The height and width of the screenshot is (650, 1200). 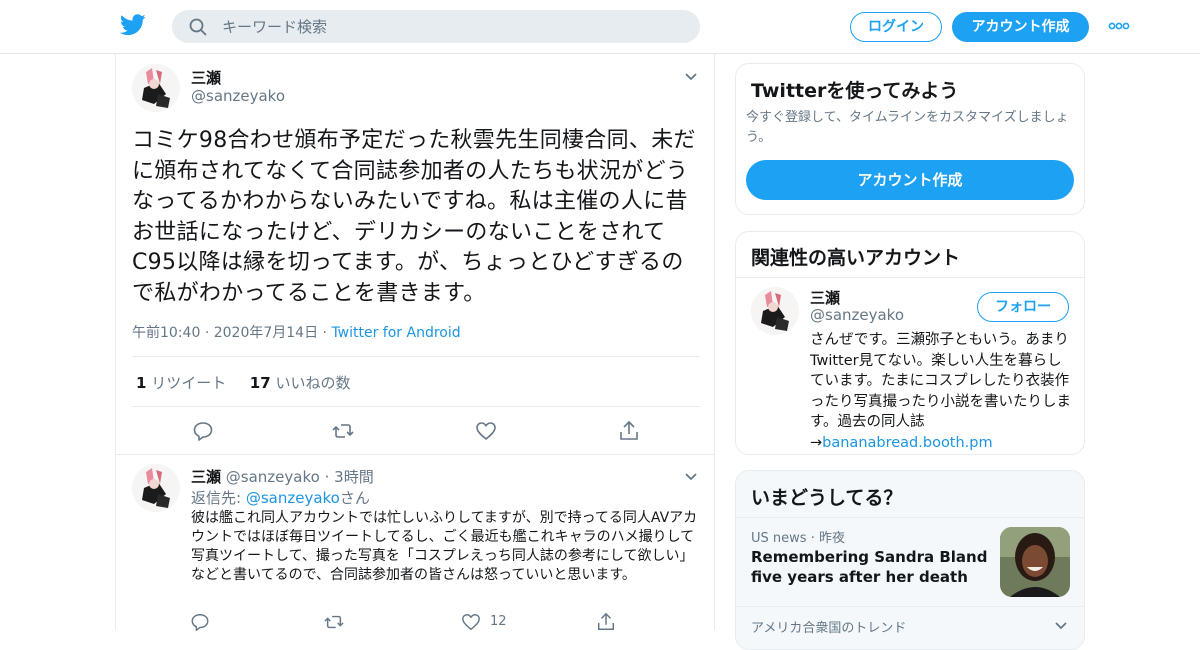 I want to click on related-account-handle: @sanzeyako, so click(x=857, y=315).